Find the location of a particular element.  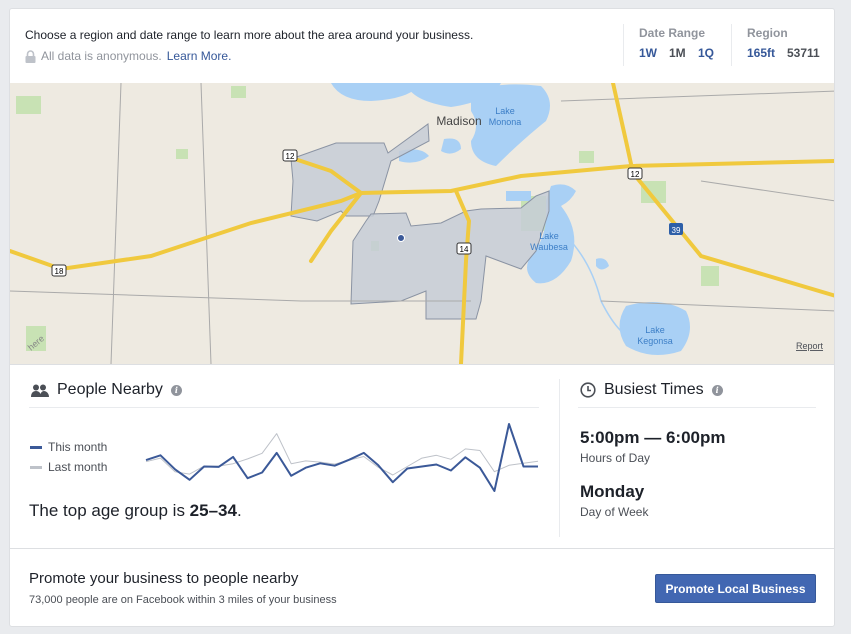

people-nearby-title-text: People Nearby is located at coordinates (110, 389).